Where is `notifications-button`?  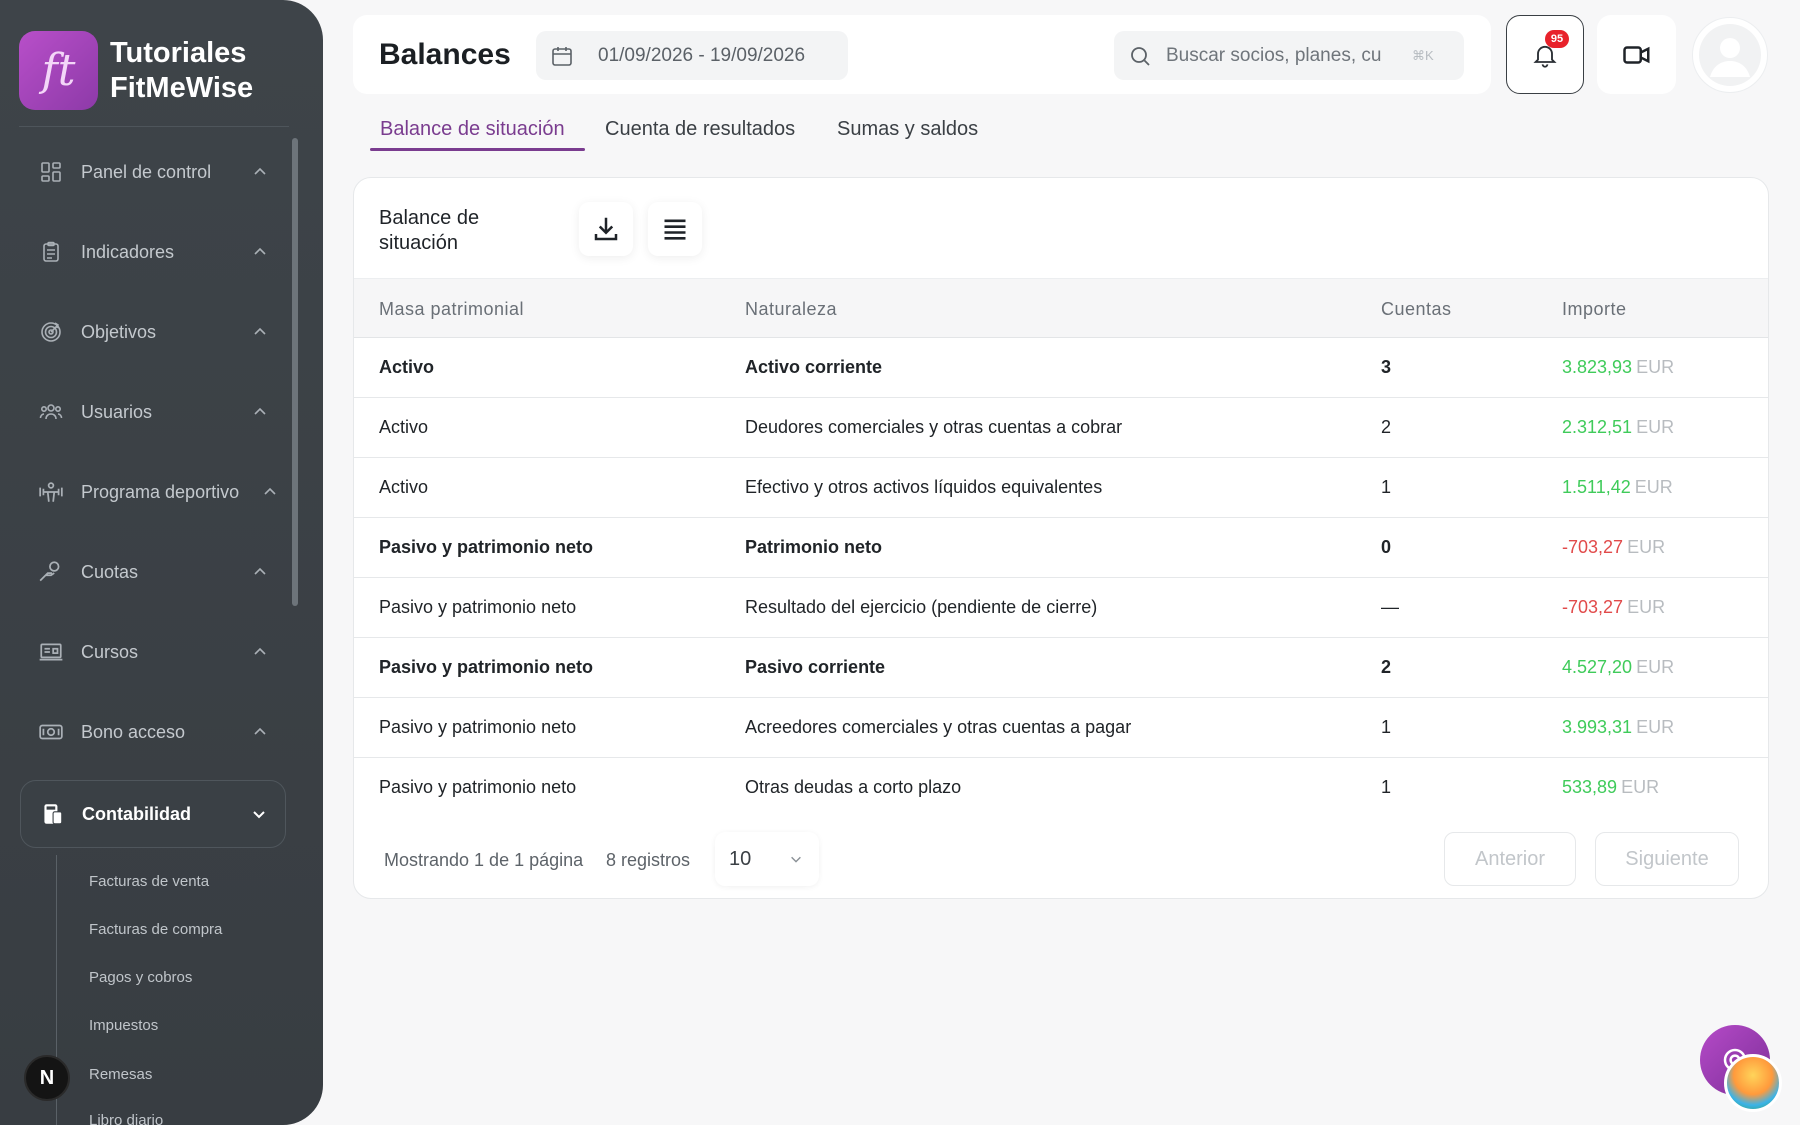 notifications-button is located at coordinates (1545, 54).